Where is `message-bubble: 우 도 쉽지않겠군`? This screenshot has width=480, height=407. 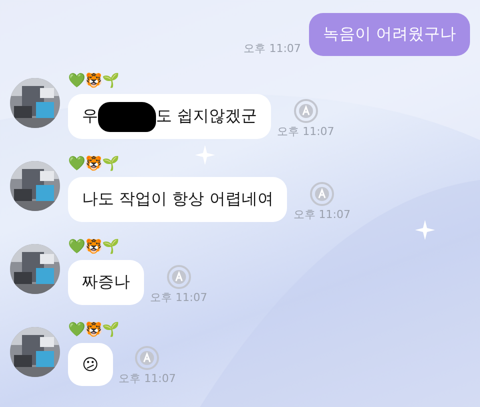 message-bubble: 우 도 쉽지않겠군 is located at coordinates (170, 116).